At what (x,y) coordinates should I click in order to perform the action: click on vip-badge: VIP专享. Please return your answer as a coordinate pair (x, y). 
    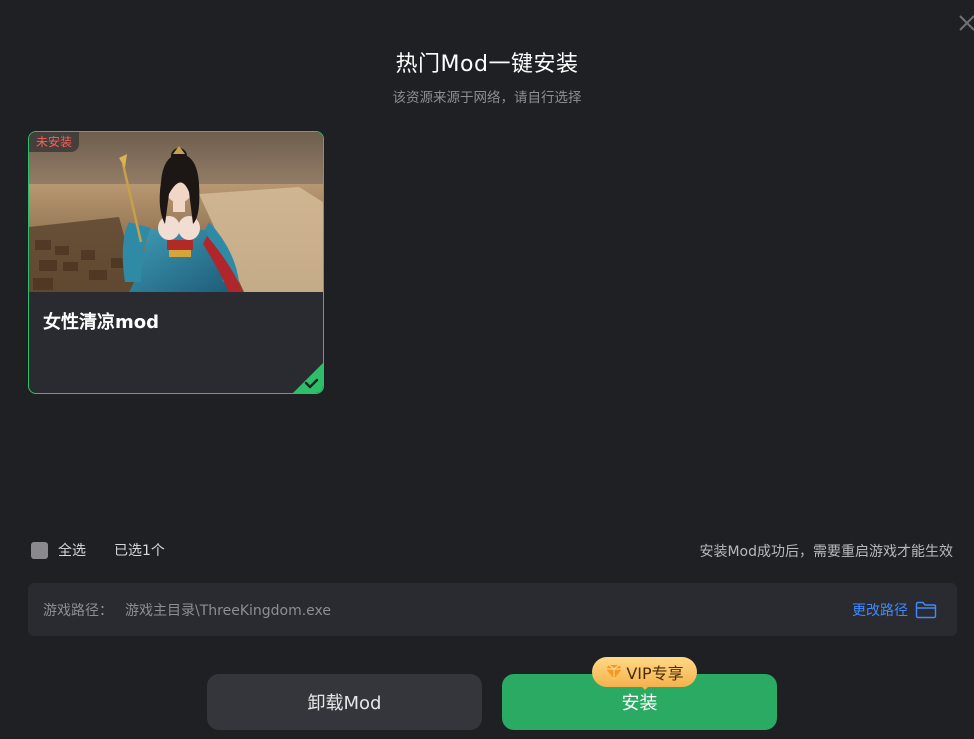
    Looking at the image, I should click on (644, 672).